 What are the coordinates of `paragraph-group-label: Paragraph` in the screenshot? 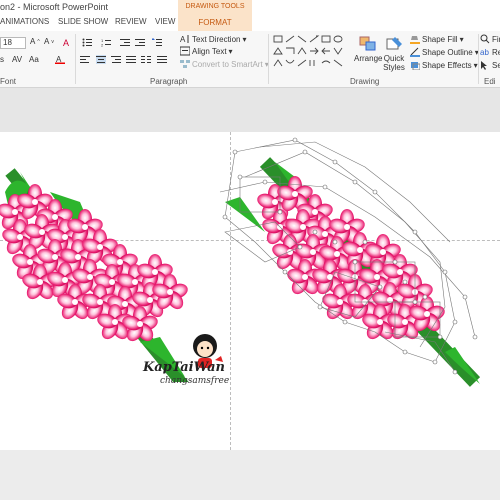 It's located at (169, 81).